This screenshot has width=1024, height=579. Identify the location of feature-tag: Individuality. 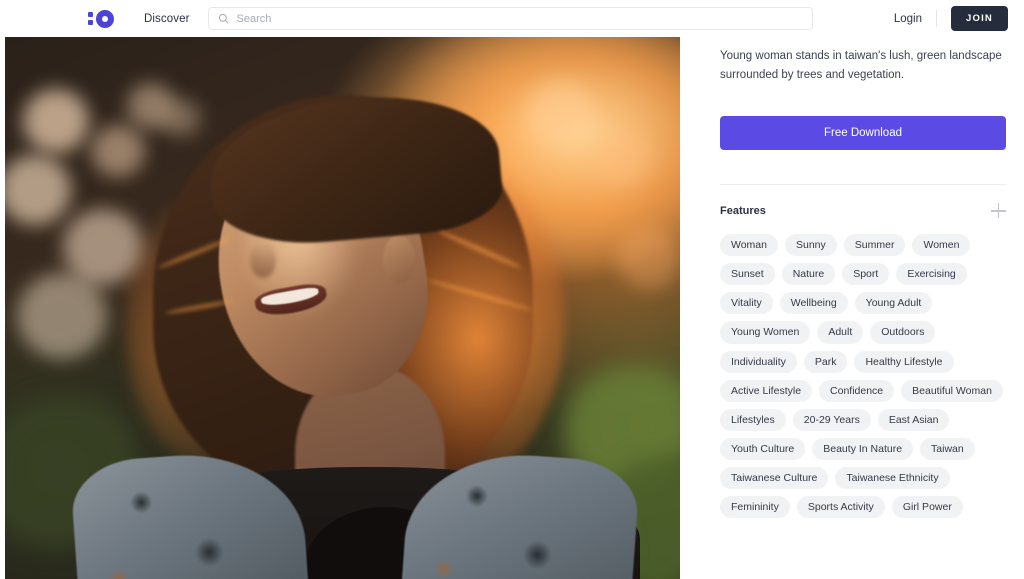
(758, 361).